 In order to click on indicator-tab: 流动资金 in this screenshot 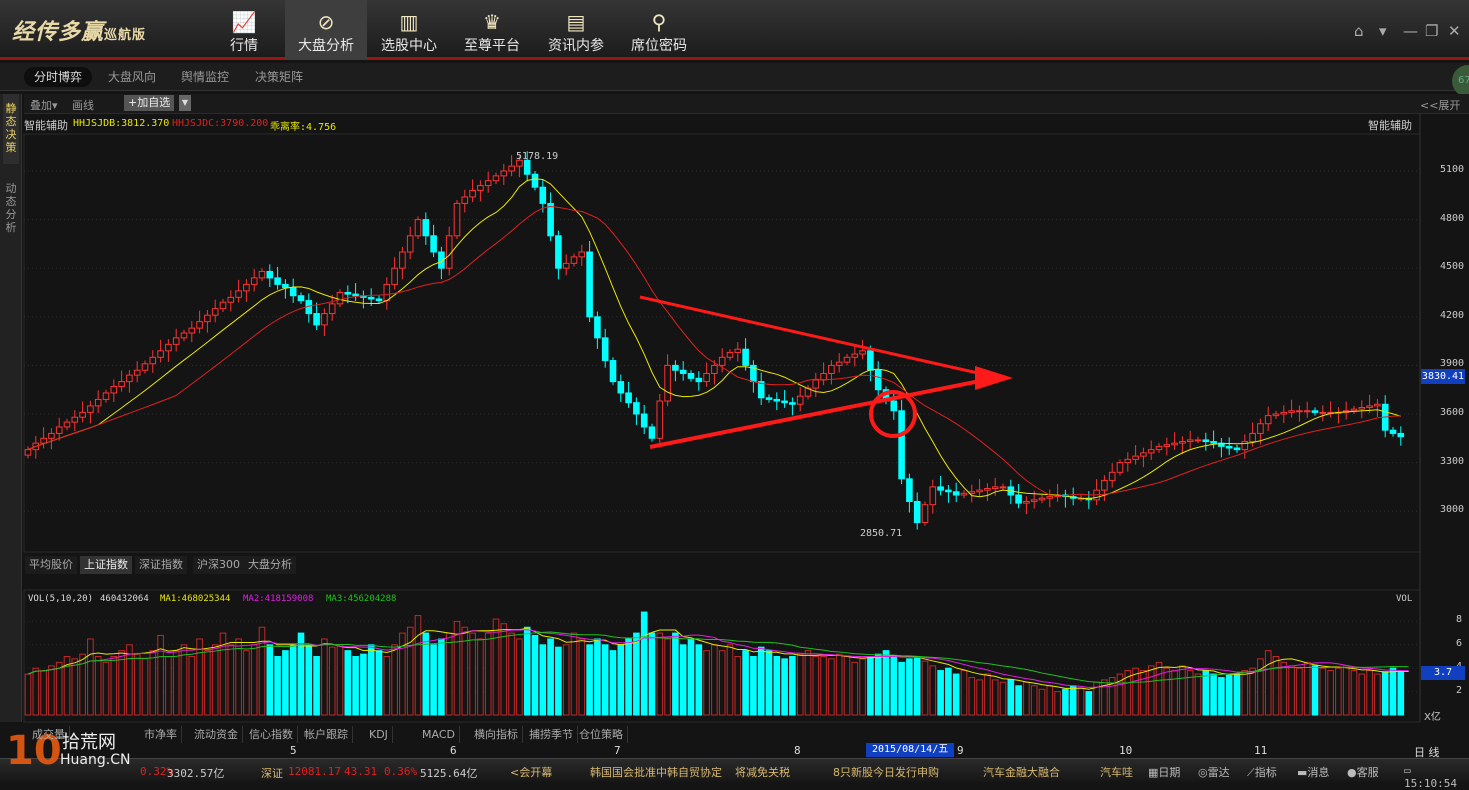, I will do `click(216, 734)`.